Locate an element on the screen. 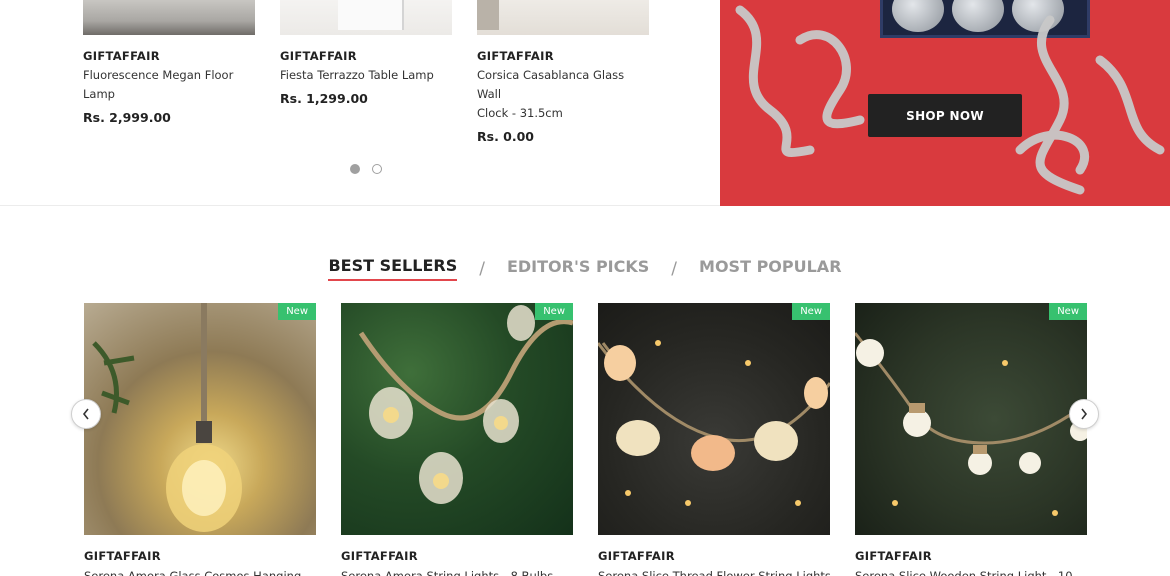  flower-lights-illustration is located at coordinates (714, 423).